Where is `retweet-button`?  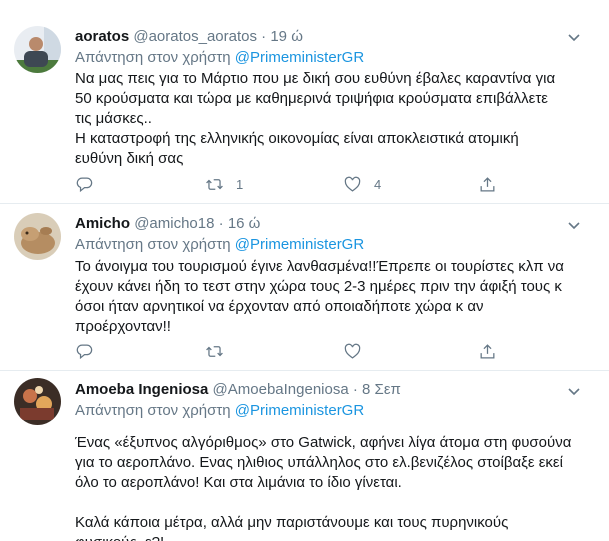 retweet-button is located at coordinates (220, 351).